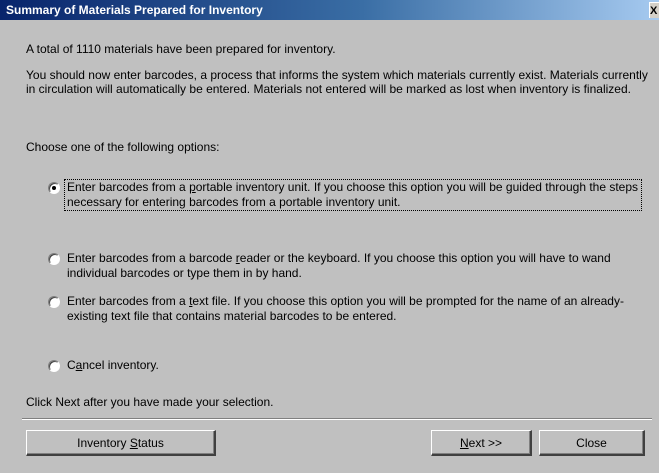 The image size is (659, 473). I want to click on option-label-cancel-inventory: Cancel inventory., so click(353, 365).